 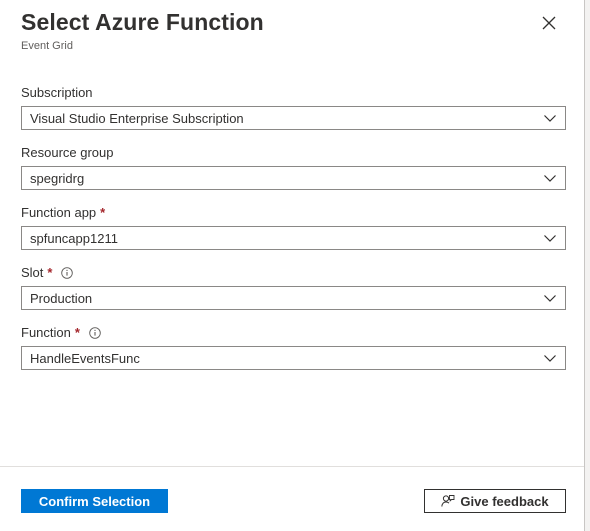 I want to click on feedback-person-icon, so click(x=448, y=501).